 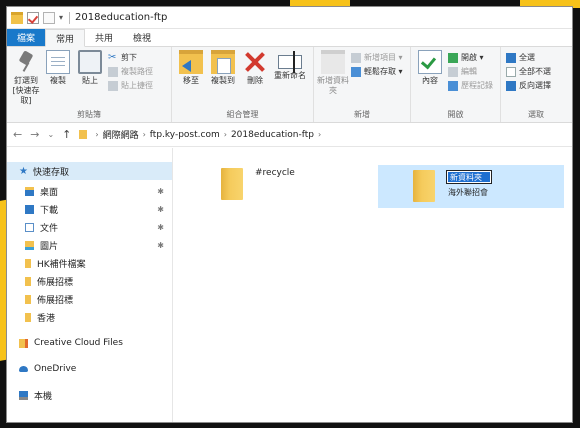 What do you see at coordinates (185, 135) in the screenshot?
I see `breadcrumb-host: ftp.ky-post.com` at bounding box center [185, 135].